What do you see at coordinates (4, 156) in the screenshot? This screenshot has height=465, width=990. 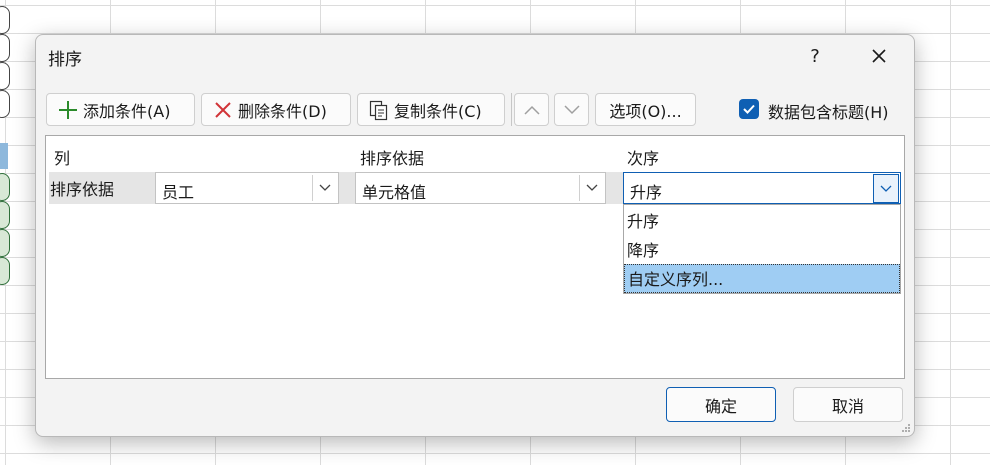 I see `selection-header` at bounding box center [4, 156].